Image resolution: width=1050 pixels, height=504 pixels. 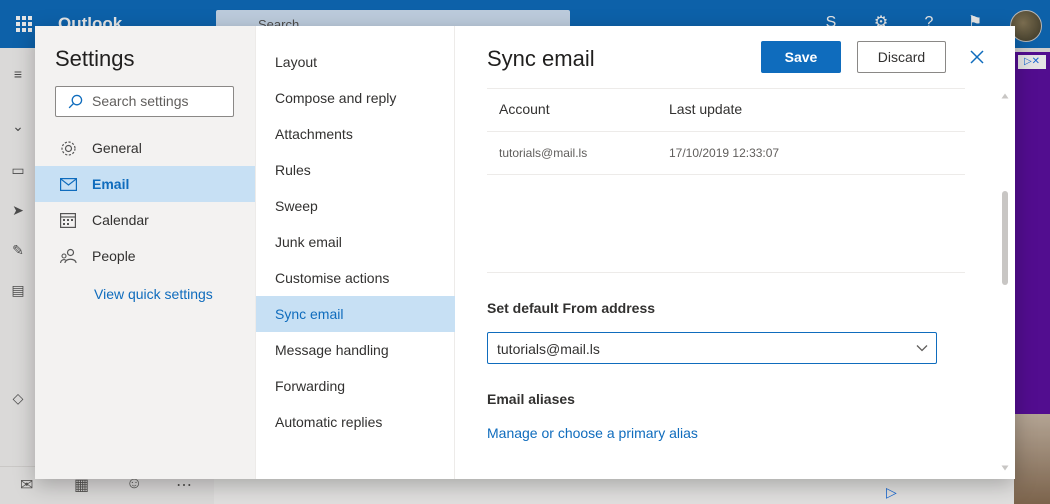 What do you see at coordinates (706, 109) in the screenshot?
I see `column-header-last-update: Last update` at bounding box center [706, 109].